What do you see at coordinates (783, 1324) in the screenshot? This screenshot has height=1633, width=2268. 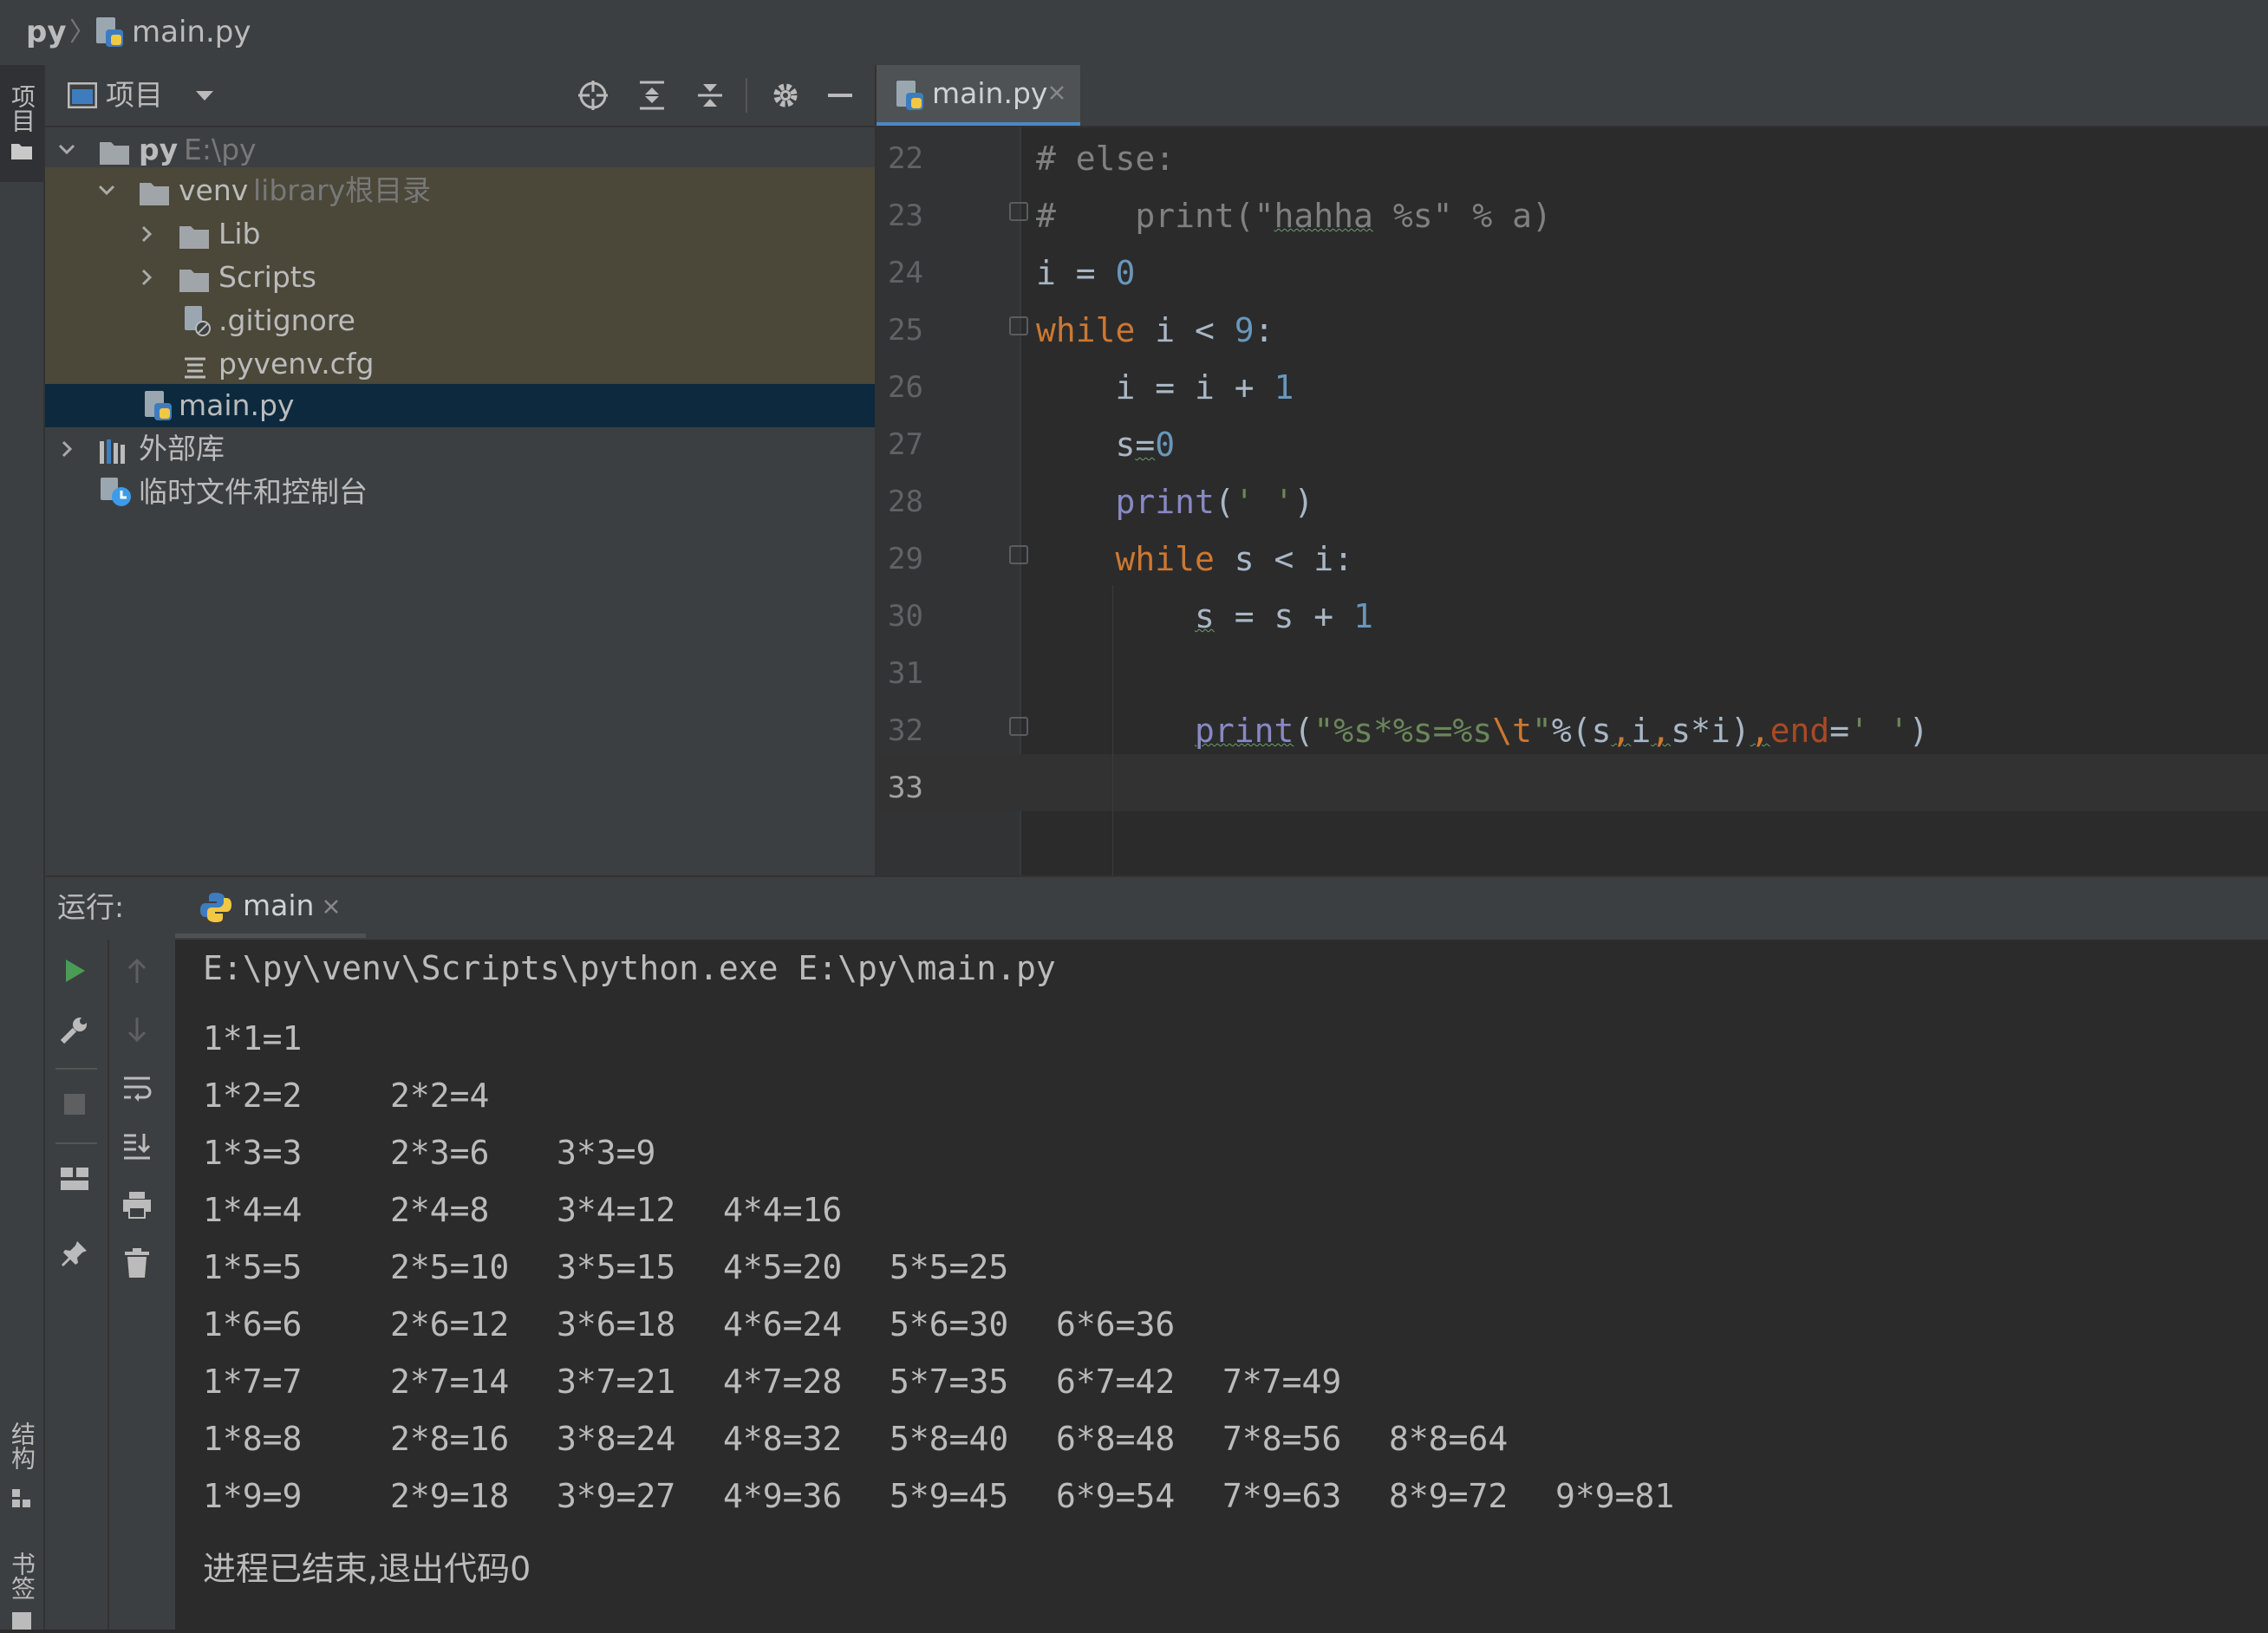 I see `table-cell: 4*6=24` at bounding box center [783, 1324].